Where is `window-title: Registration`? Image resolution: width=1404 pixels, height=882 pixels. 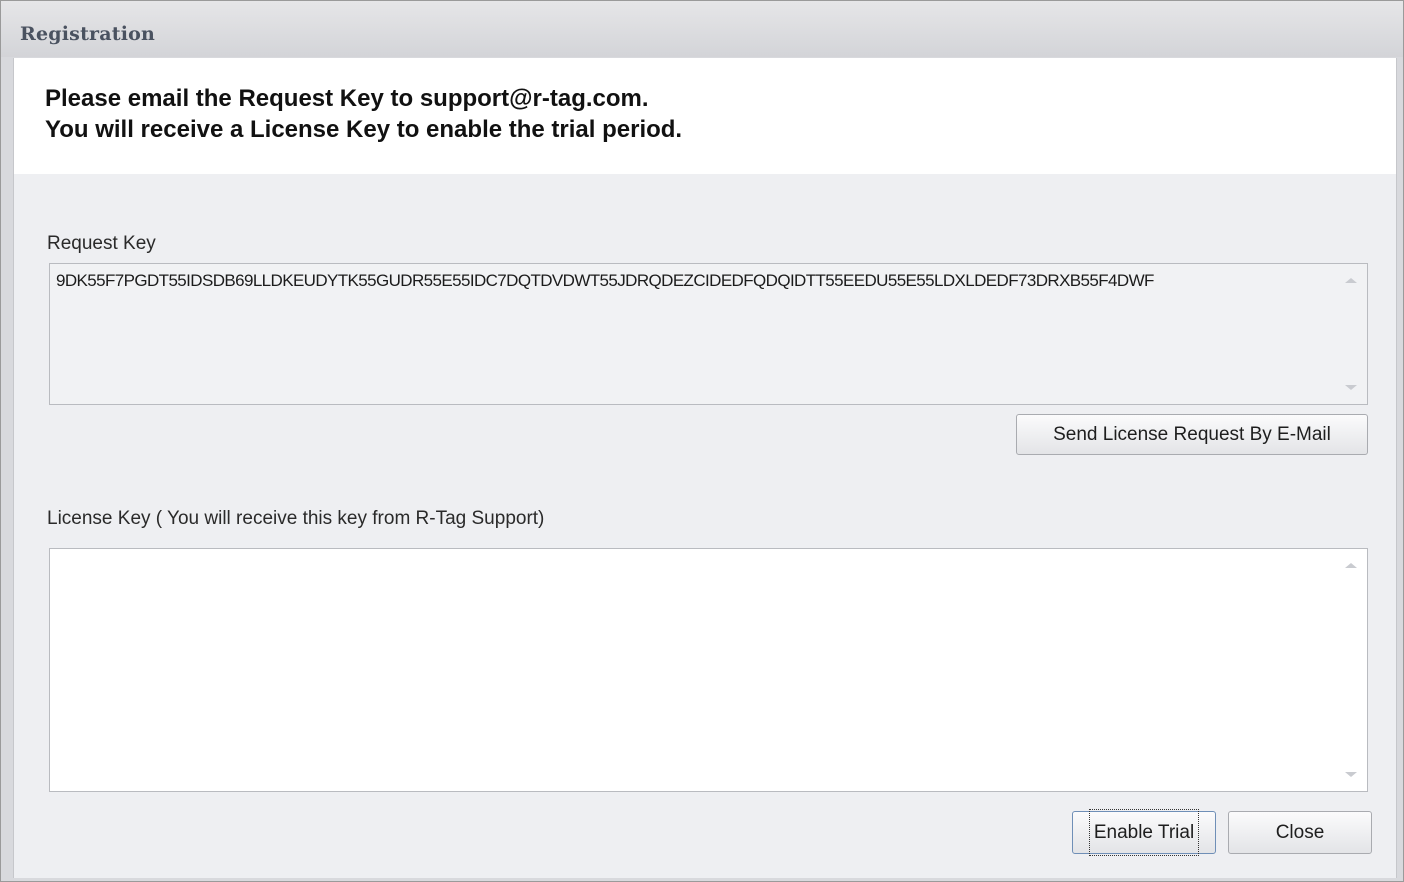
window-title: Registration is located at coordinates (88, 34).